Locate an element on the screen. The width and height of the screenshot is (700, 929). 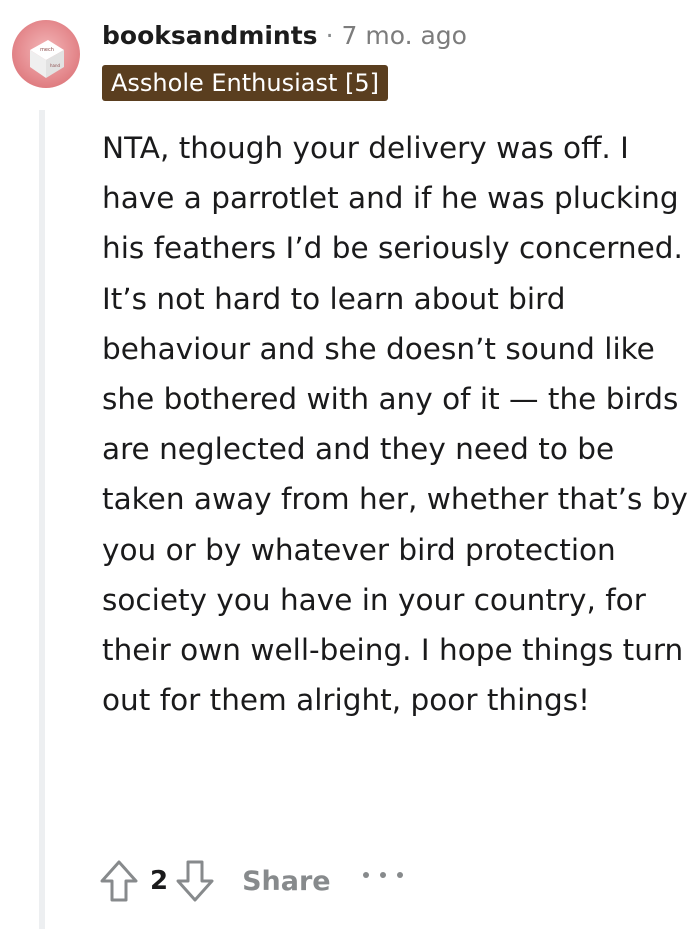
vote-score: 2 is located at coordinates (159, 881).